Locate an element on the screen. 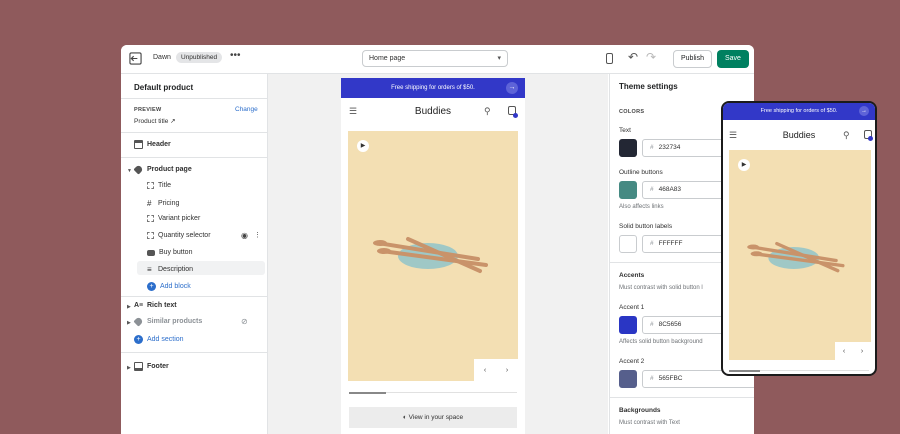 The width and height of the screenshot is (900, 434). add-block-label: Add block is located at coordinates (175, 286).